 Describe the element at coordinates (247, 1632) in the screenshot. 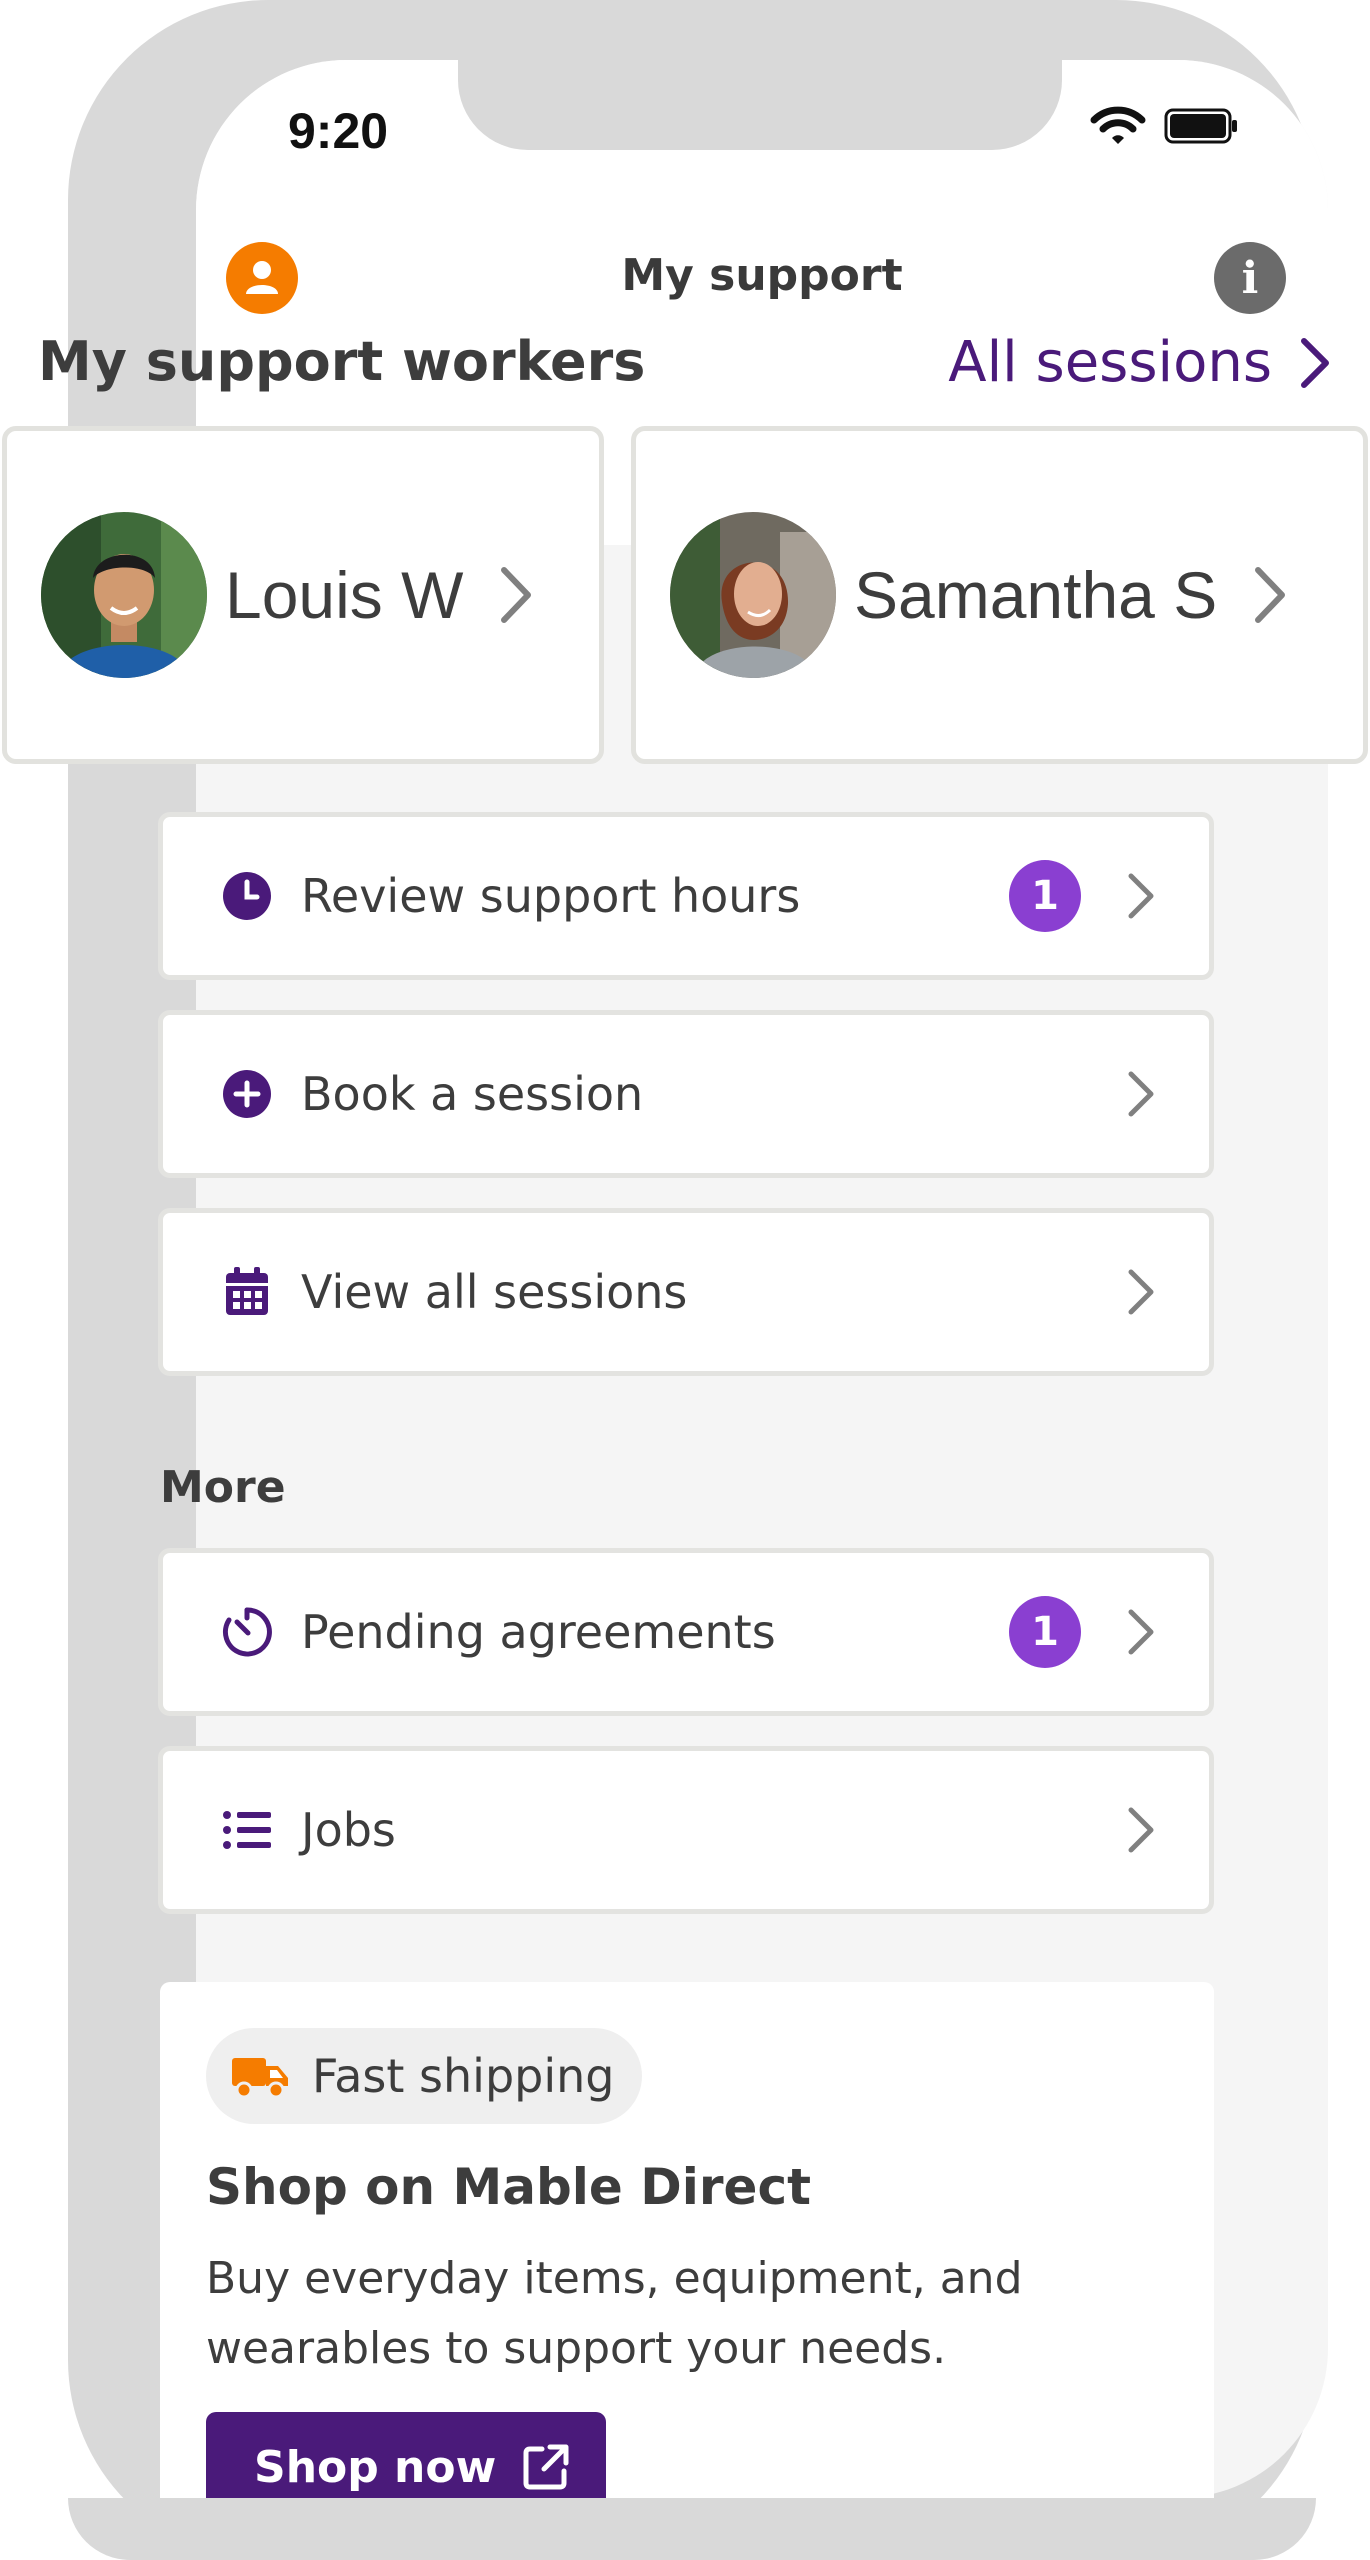

I see `timer-icon` at that location.